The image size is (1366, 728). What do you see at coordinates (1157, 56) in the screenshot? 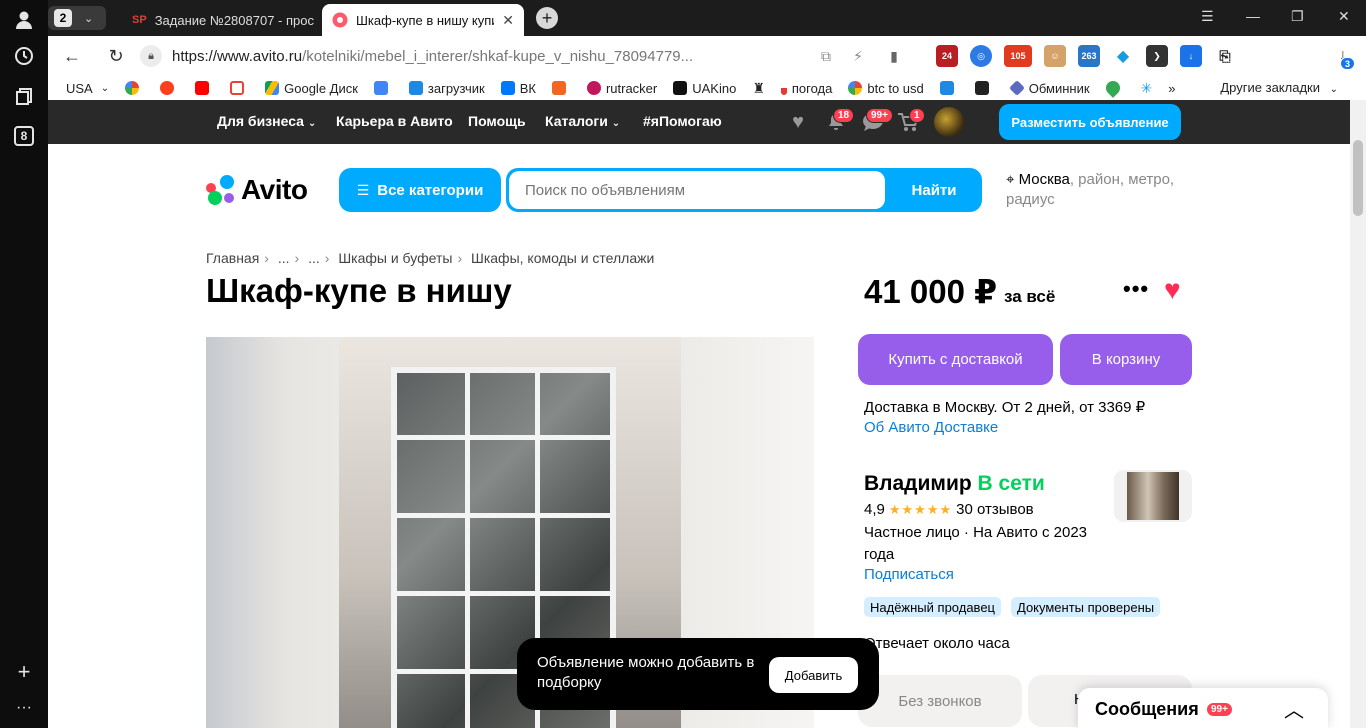
I see `extension-dark-icon: ❯` at bounding box center [1157, 56].